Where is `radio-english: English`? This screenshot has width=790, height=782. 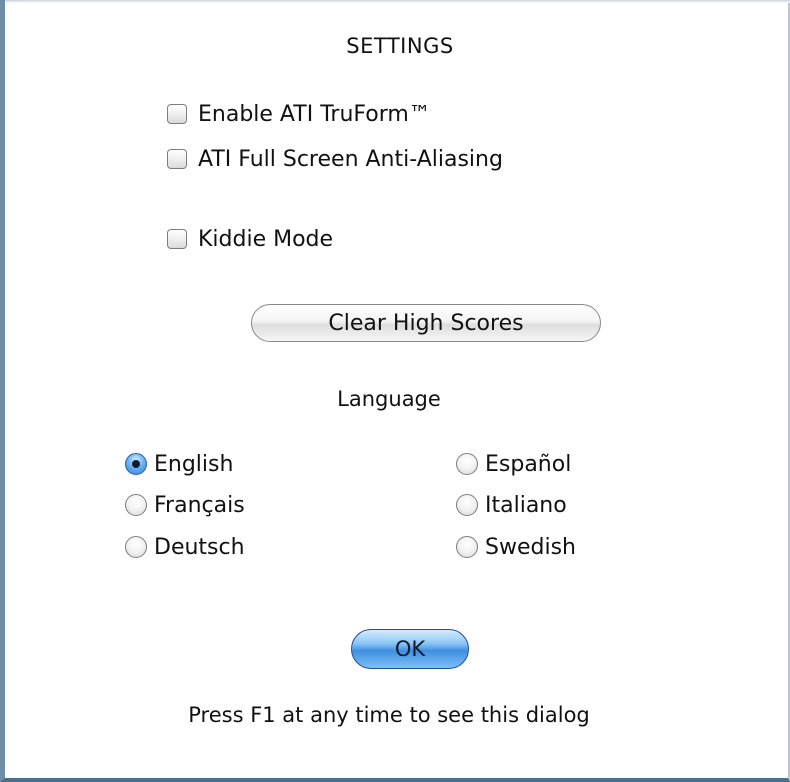
radio-english: English is located at coordinates (179, 464).